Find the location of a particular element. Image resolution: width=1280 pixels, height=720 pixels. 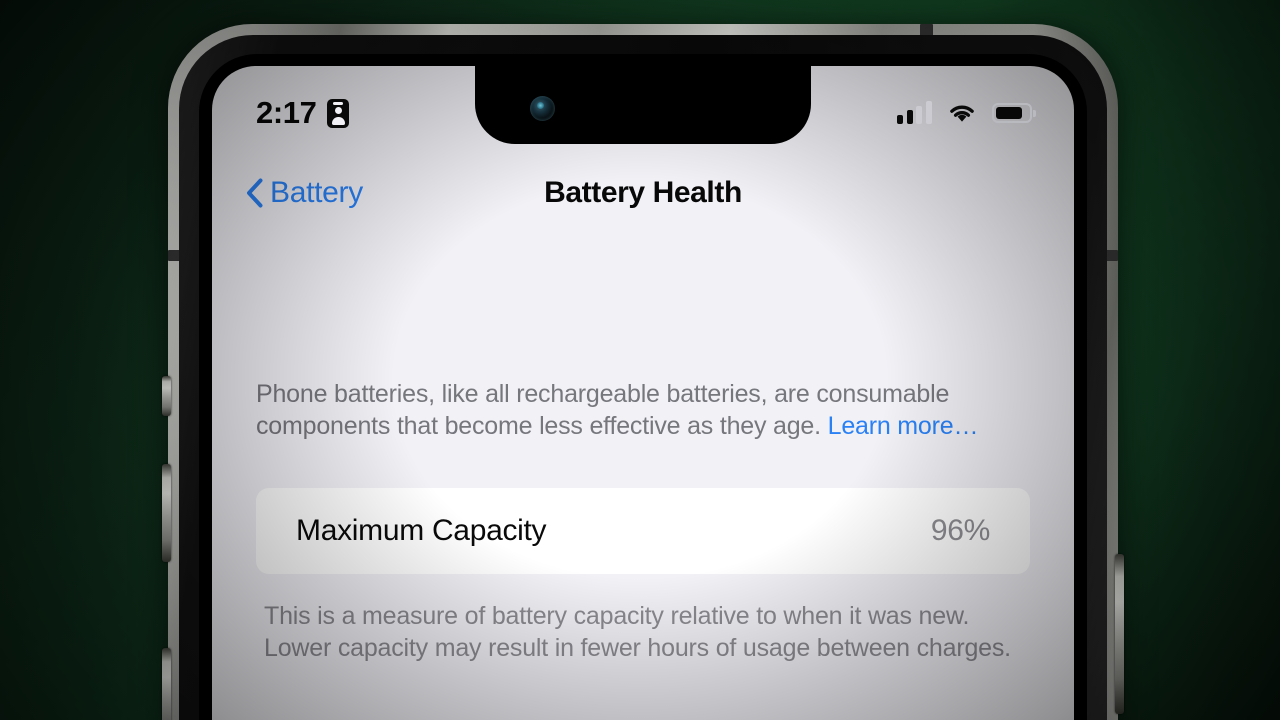

maximum-capacity-label: Maximum Capacity is located at coordinates (421, 530).